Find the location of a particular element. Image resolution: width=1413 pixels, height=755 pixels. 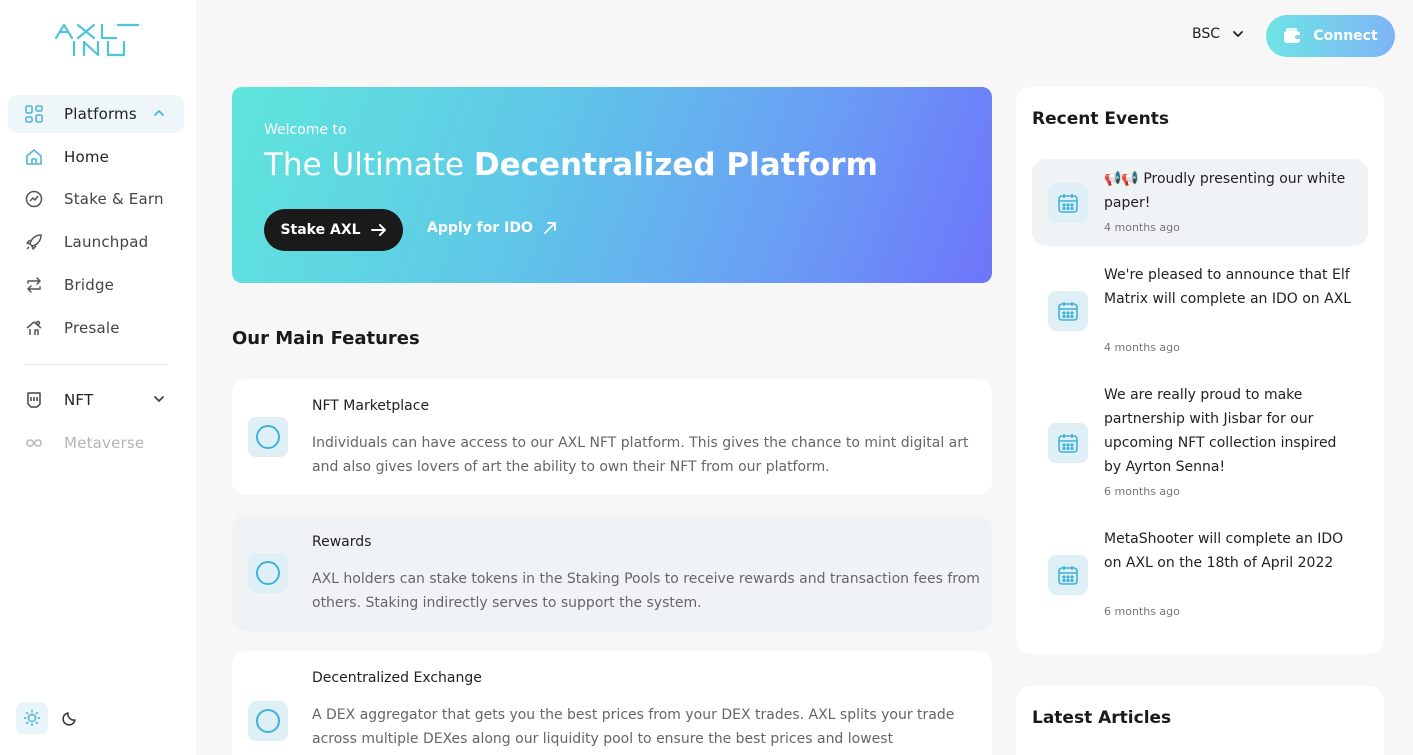

swap-icon is located at coordinates (34, 285).